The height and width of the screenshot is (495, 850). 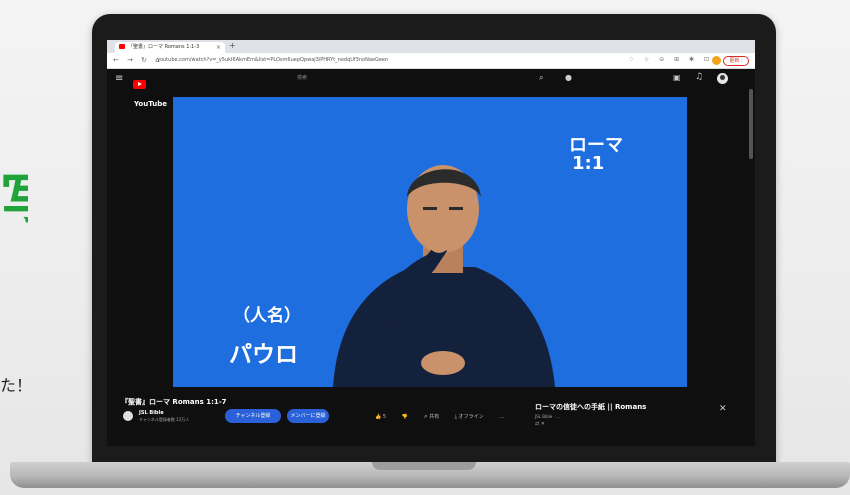 I want to click on new-tab-icon: +, so click(x=232, y=45).